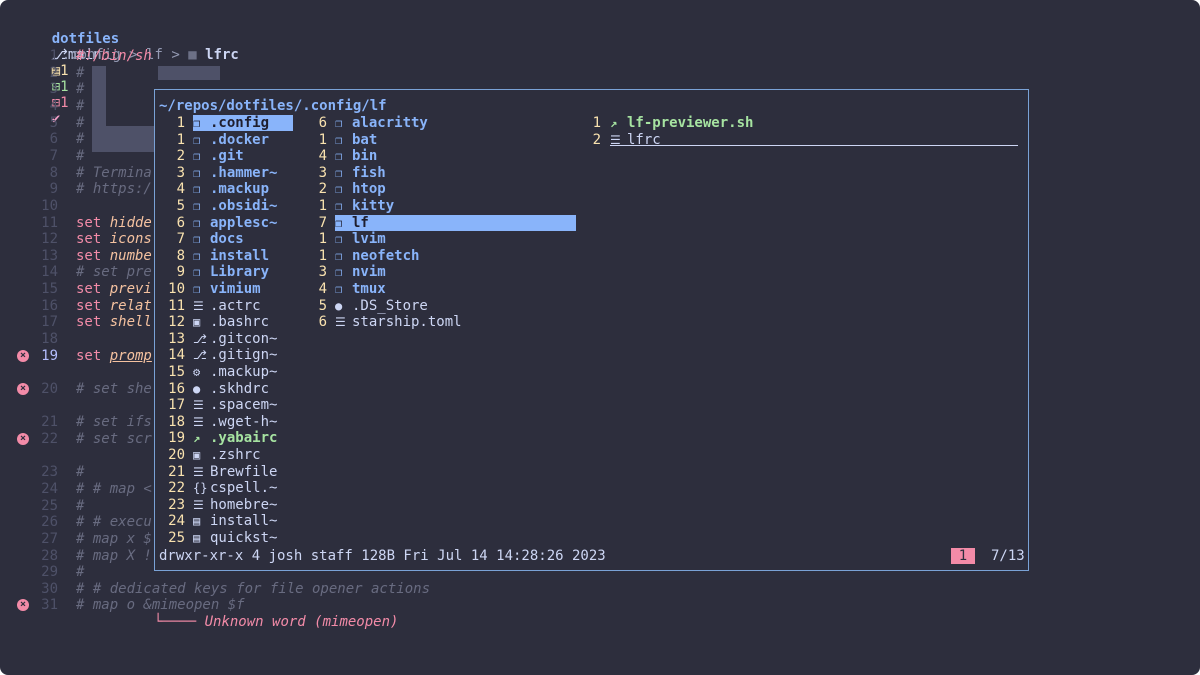  Describe the element at coordinates (218, 156) in the screenshot. I see `folder-entry: ❐ .git` at that location.